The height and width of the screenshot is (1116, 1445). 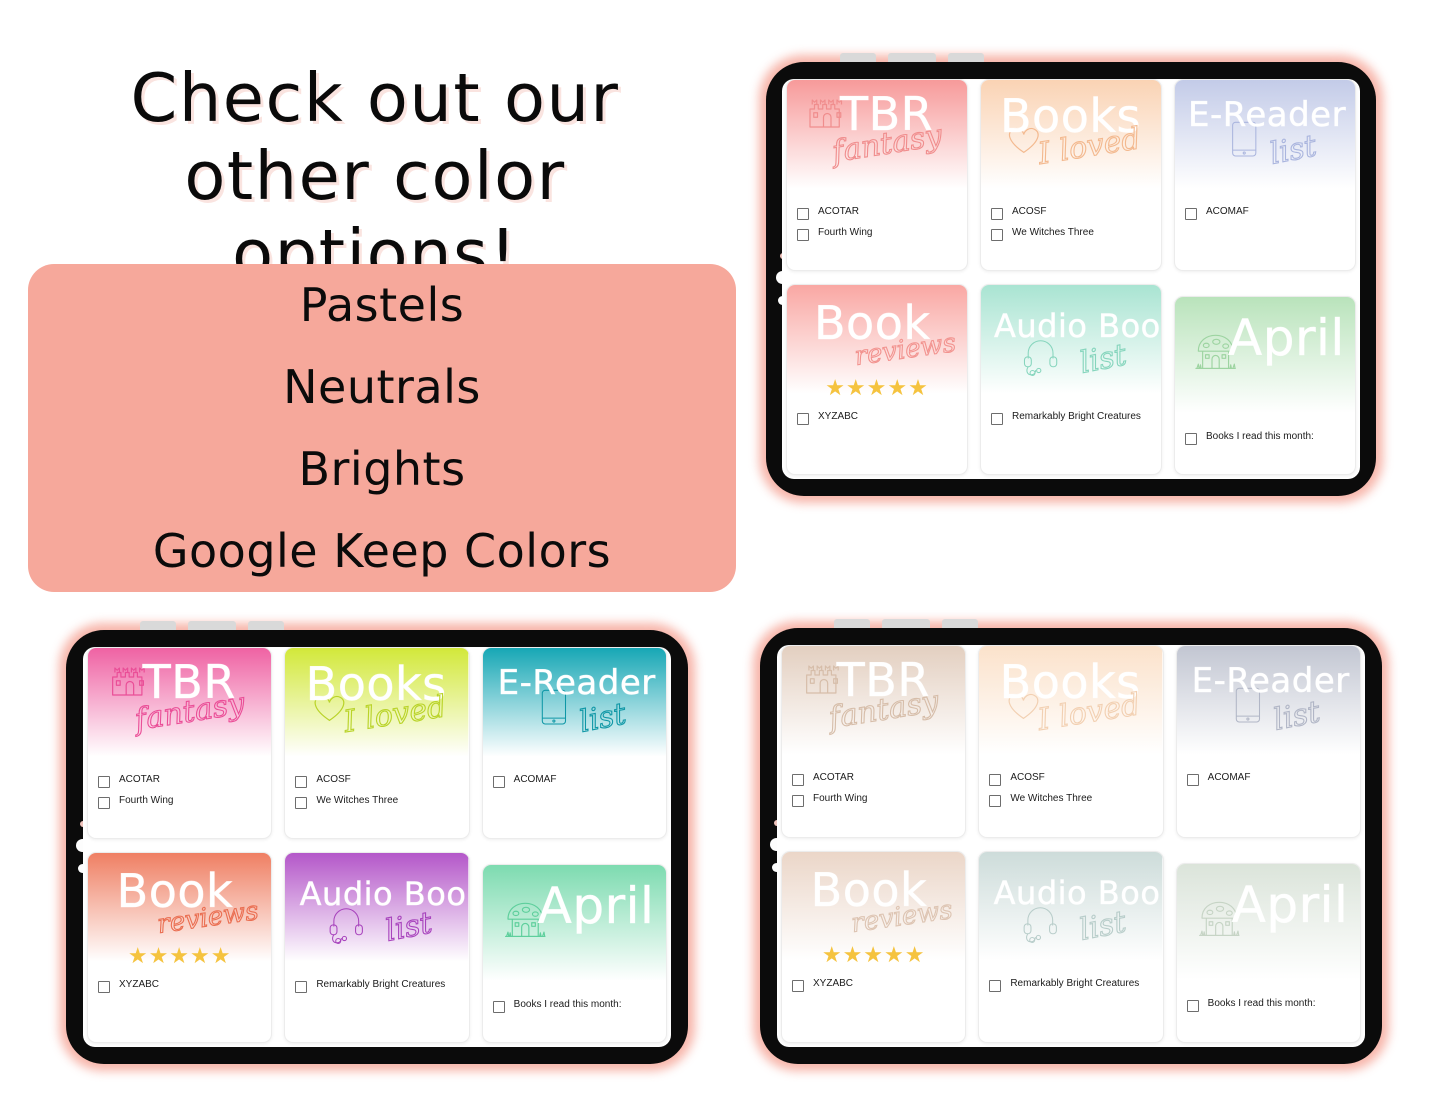 I want to click on checklist-item-label: Books I read this month:, so click(x=1261, y=1003).